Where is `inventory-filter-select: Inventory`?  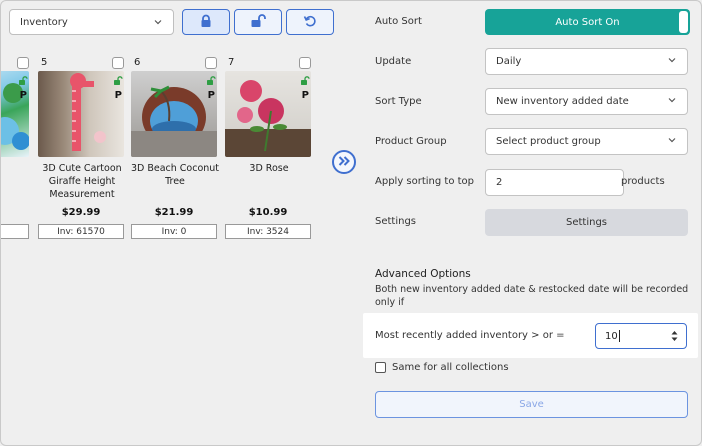
inventory-filter-select: Inventory is located at coordinates (91, 22).